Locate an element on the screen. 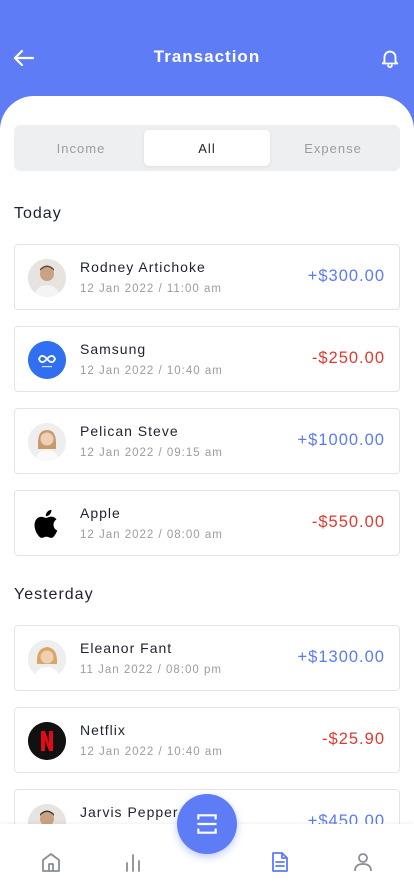 This screenshot has height=896, width=414. apple-logo-icon is located at coordinates (46, 523).